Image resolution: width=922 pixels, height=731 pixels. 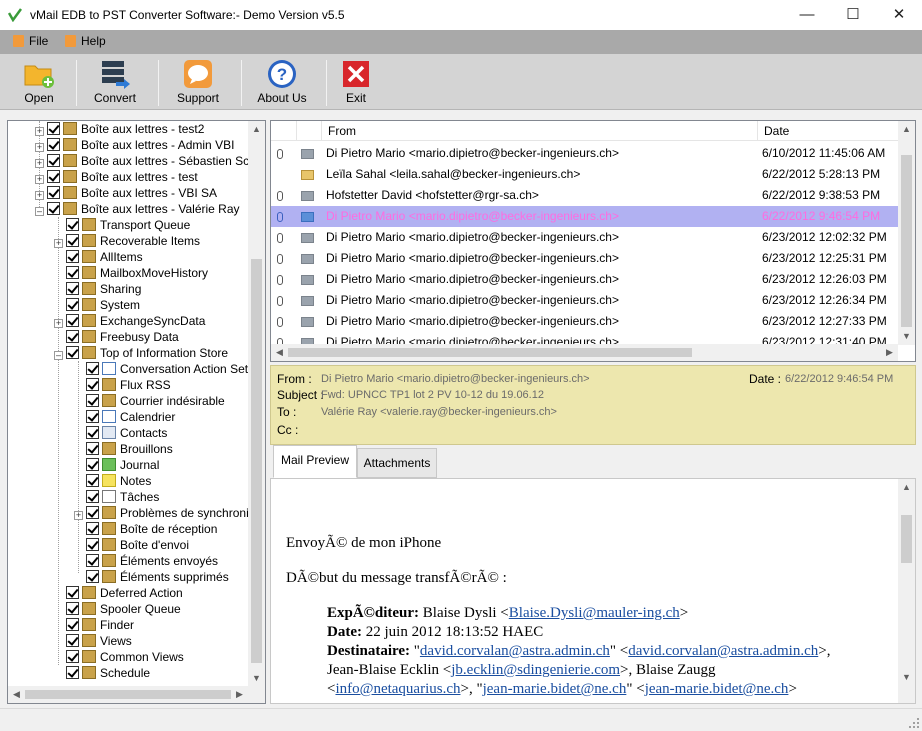 What do you see at coordinates (149, 401) in the screenshot?
I see `tree-item: Courrier indésirable` at bounding box center [149, 401].